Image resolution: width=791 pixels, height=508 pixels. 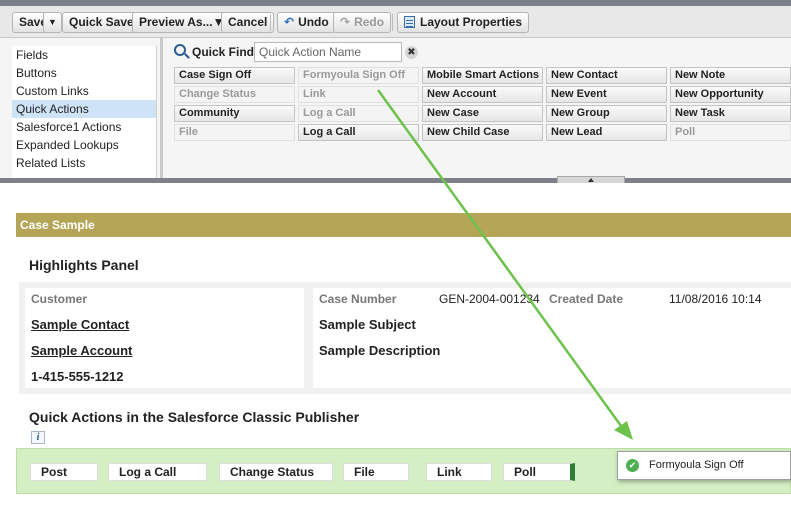 I want to click on undo-icon: ↶, so click(x=289, y=22).